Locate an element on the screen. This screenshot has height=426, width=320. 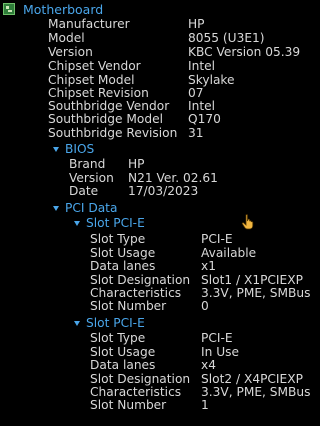
field-label: Model is located at coordinates (66, 38).